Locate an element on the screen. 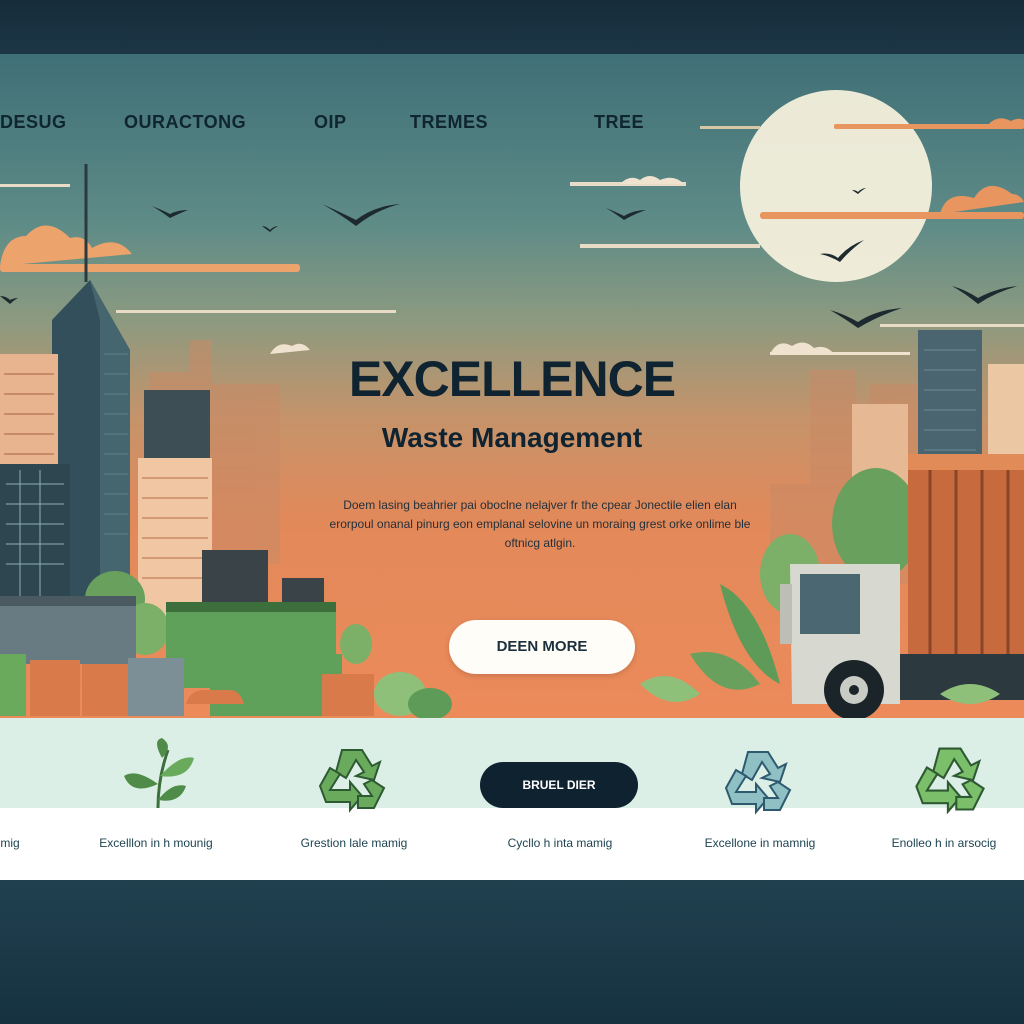 This screenshot has width=1024, height=1024. feature-action-button: BRUEL DIER is located at coordinates (559, 785).